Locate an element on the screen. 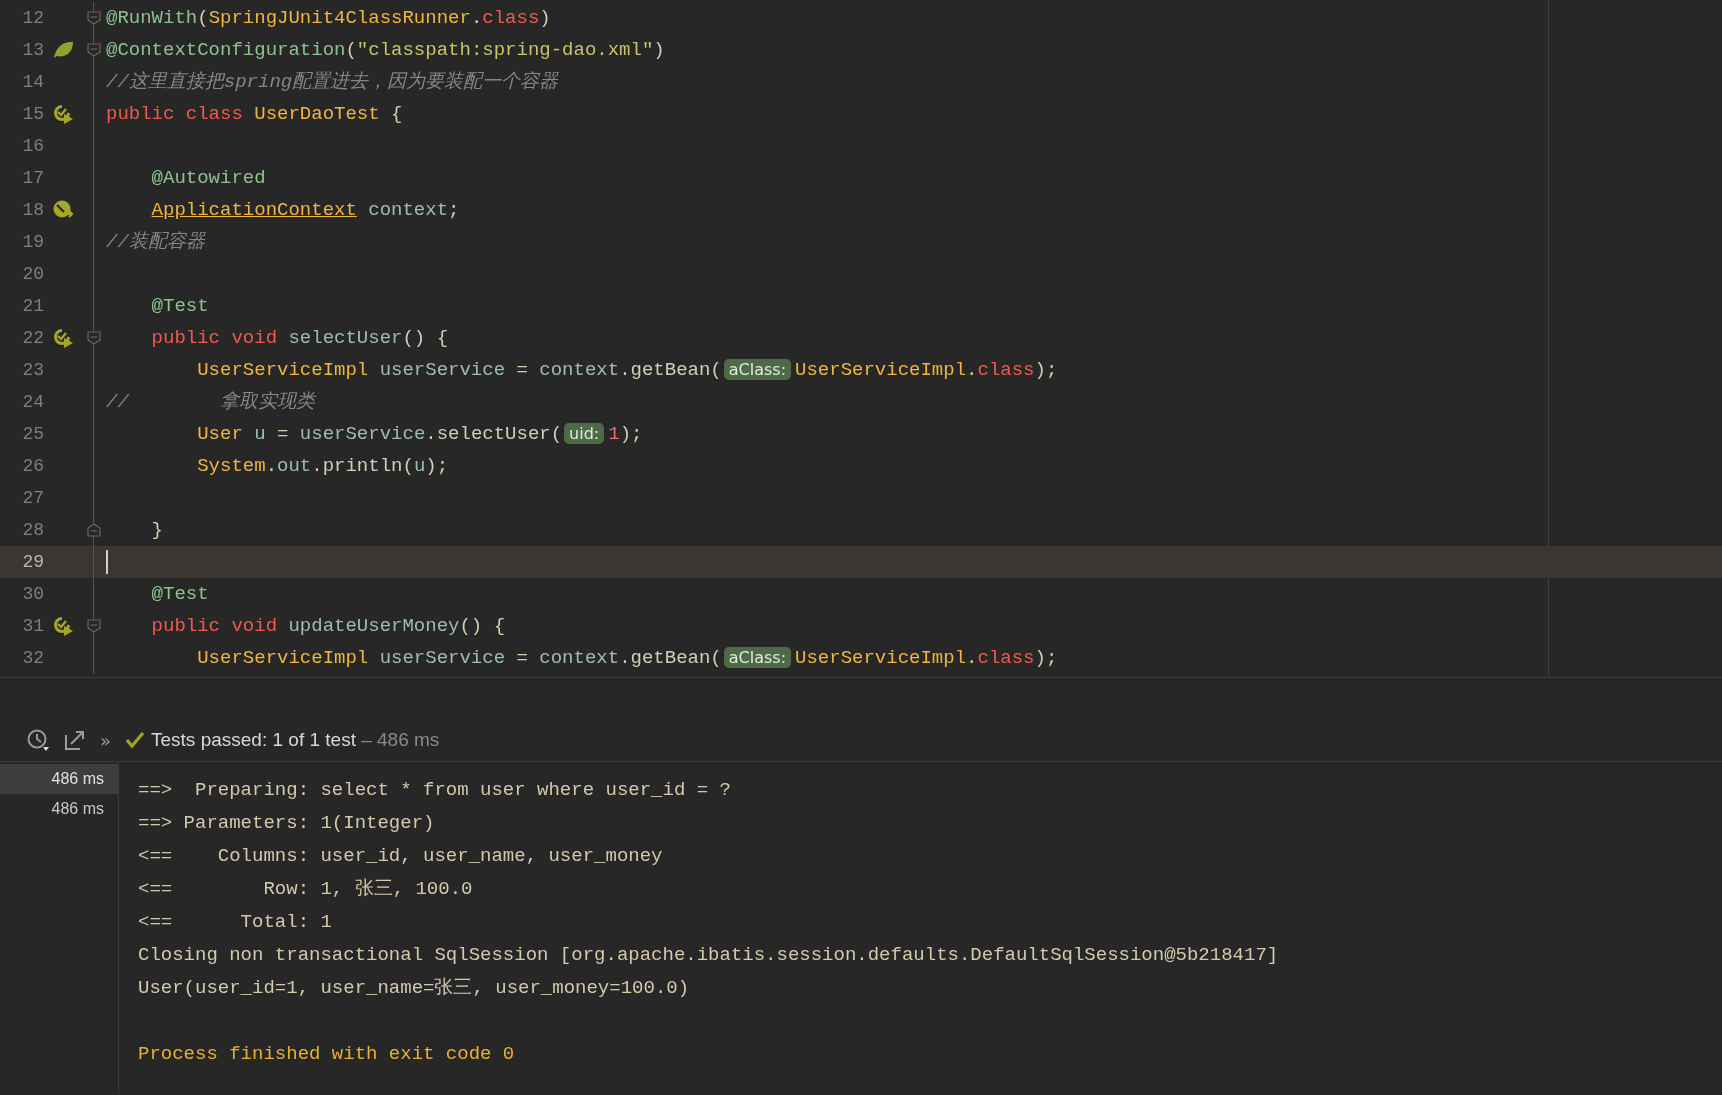 The height and width of the screenshot is (1095, 1722). code-line: public void selectUser() { is located at coordinates (299, 338).